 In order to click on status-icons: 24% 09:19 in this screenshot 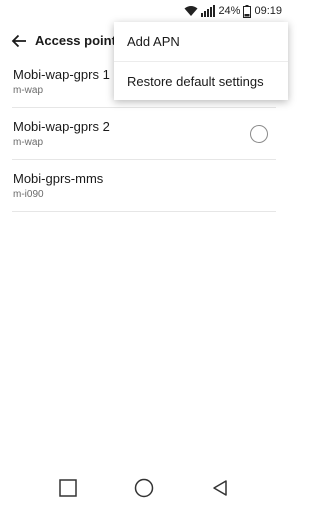, I will do `click(233, 11)`.